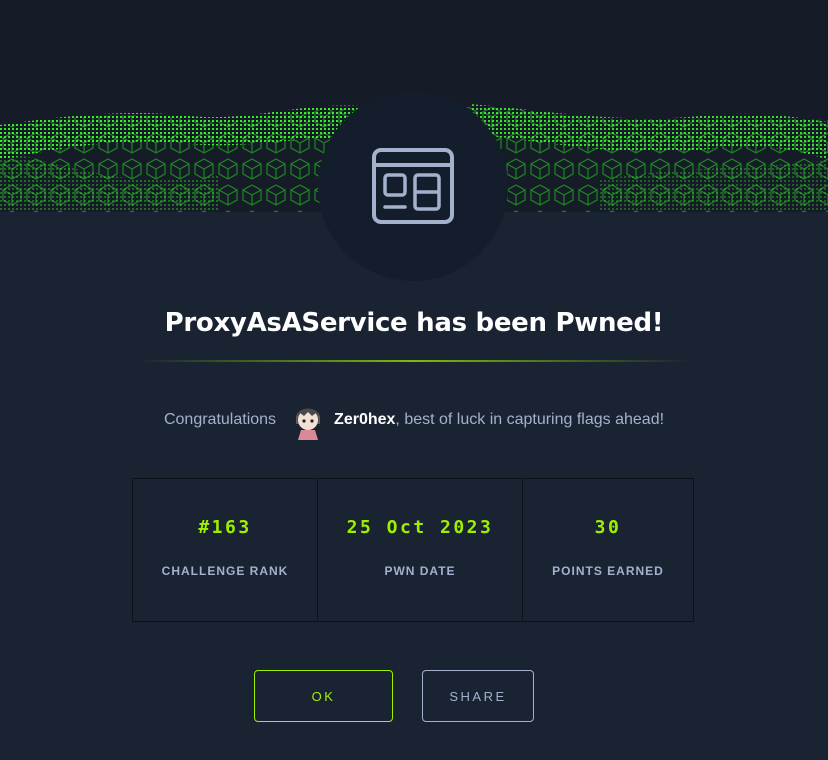 The image size is (828, 760). Describe the element at coordinates (225, 550) in the screenshot. I see `stat-challenge-rank: #163 CHALLENGE RANK` at that location.